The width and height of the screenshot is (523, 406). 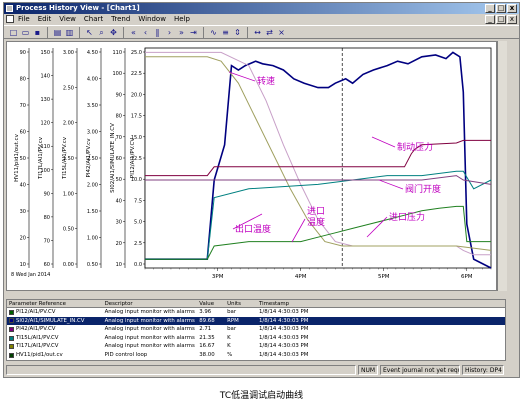 I want to click on menu-file: File, so click(x=24, y=19).